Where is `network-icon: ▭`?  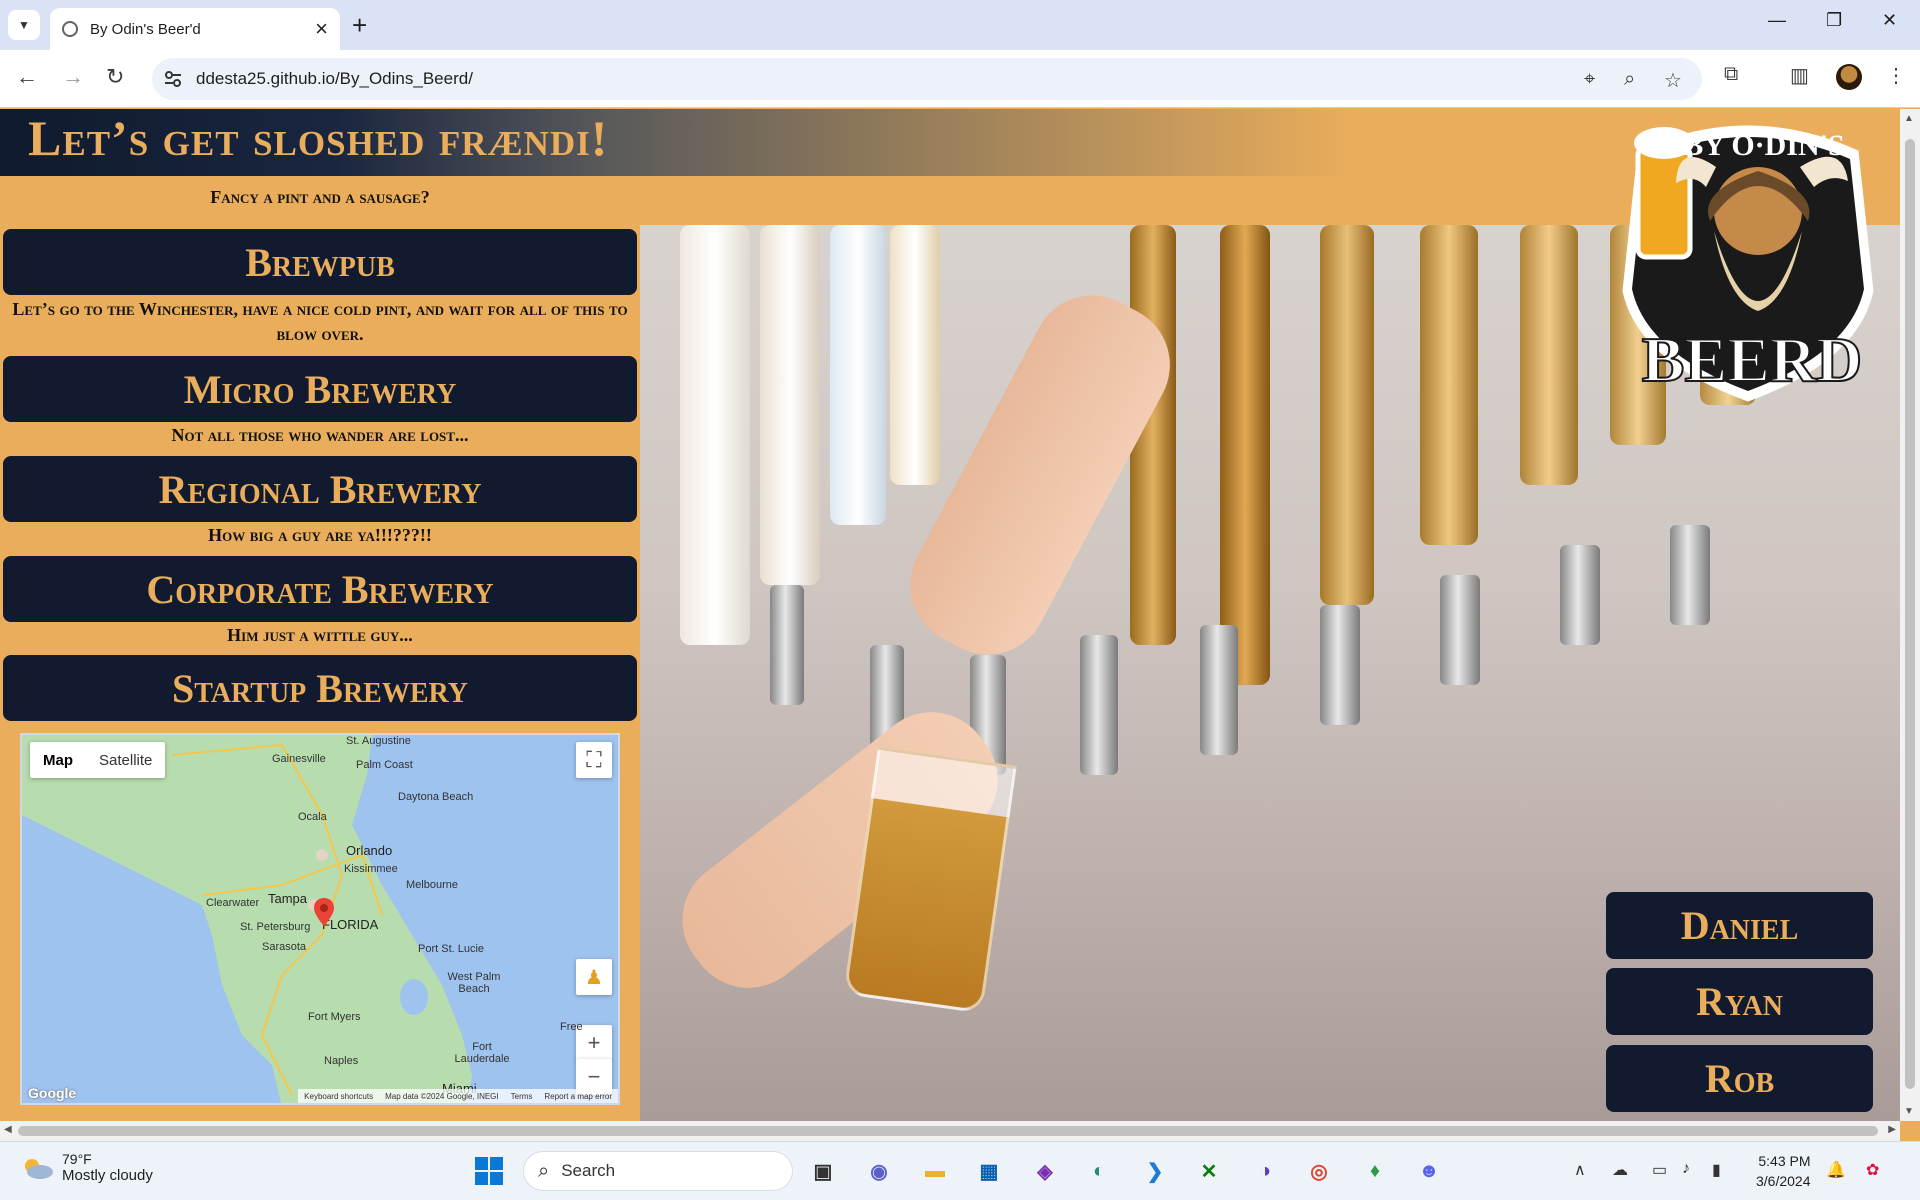
network-icon: ▭ is located at coordinates (1659, 1170).